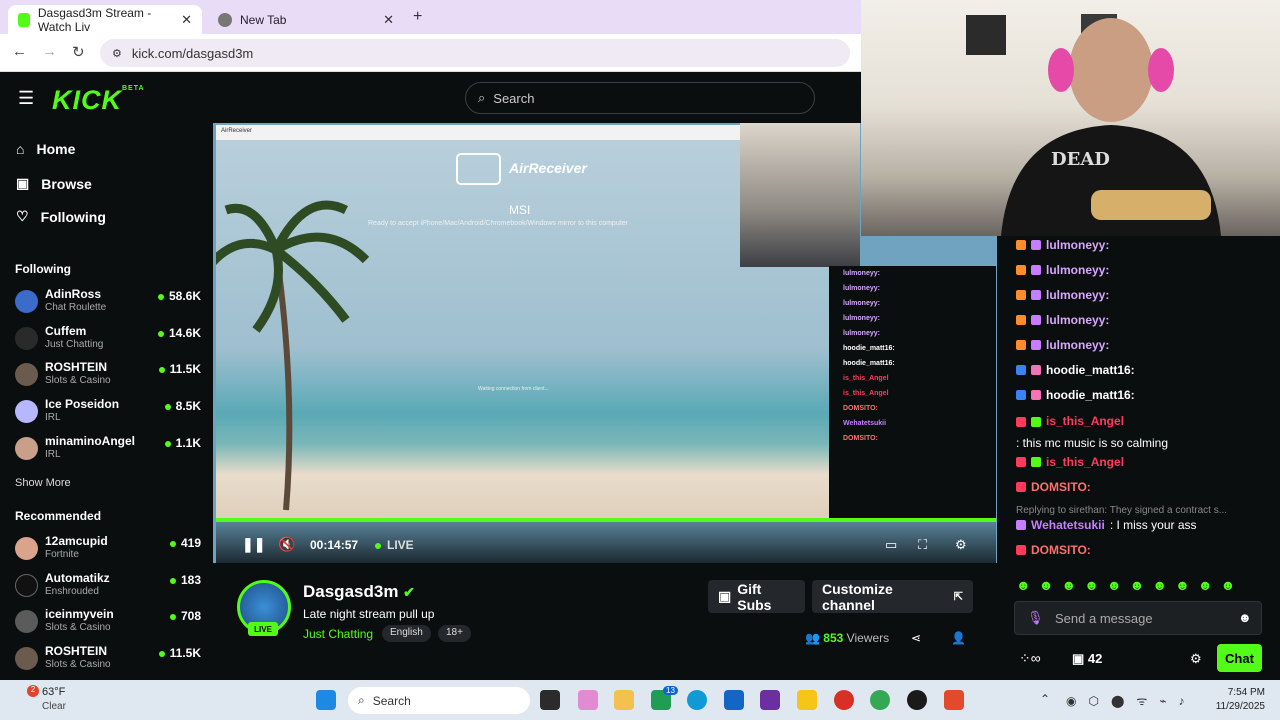 This screenshot has width=1280, height=720. I want to click on obs-icon, so click(917, 700).